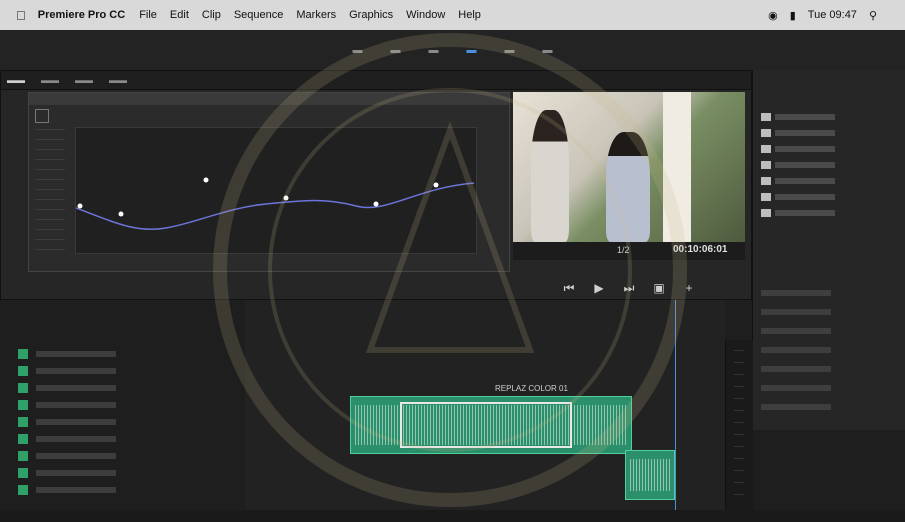 This screenshot has height=522, width=905. What do you see at coordinates (623, 250) in the screenshot?
I see `monitor-zoom: 1/2` at bounding box center [623, 250].